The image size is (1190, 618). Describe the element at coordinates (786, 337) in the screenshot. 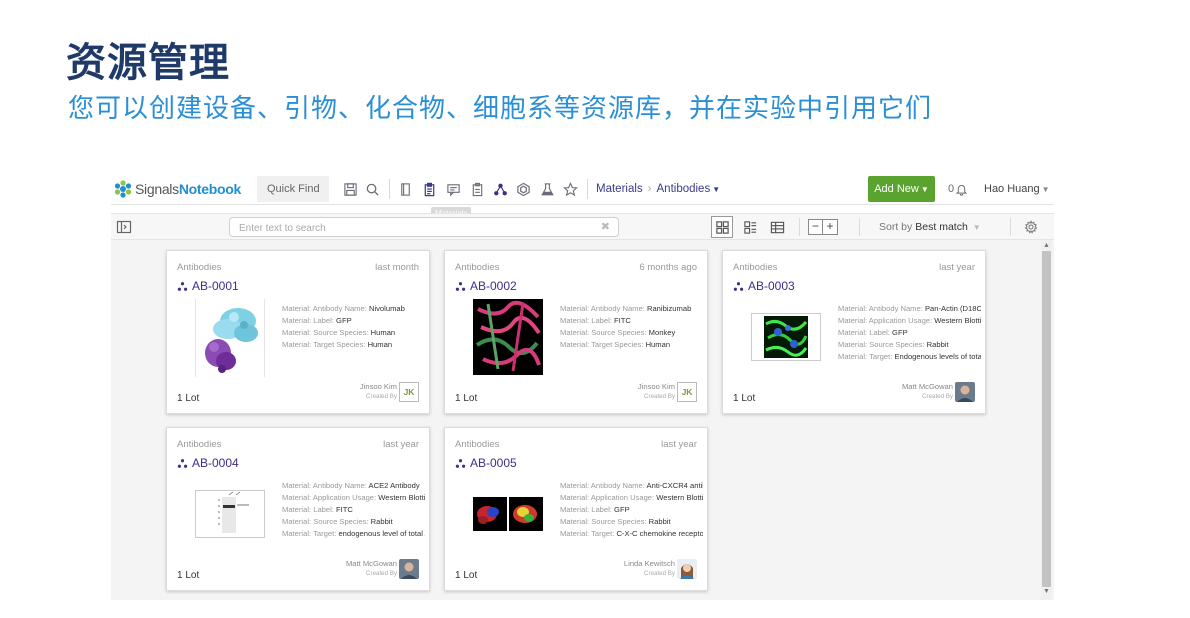

I see `cell-microscopy-image` at that location.